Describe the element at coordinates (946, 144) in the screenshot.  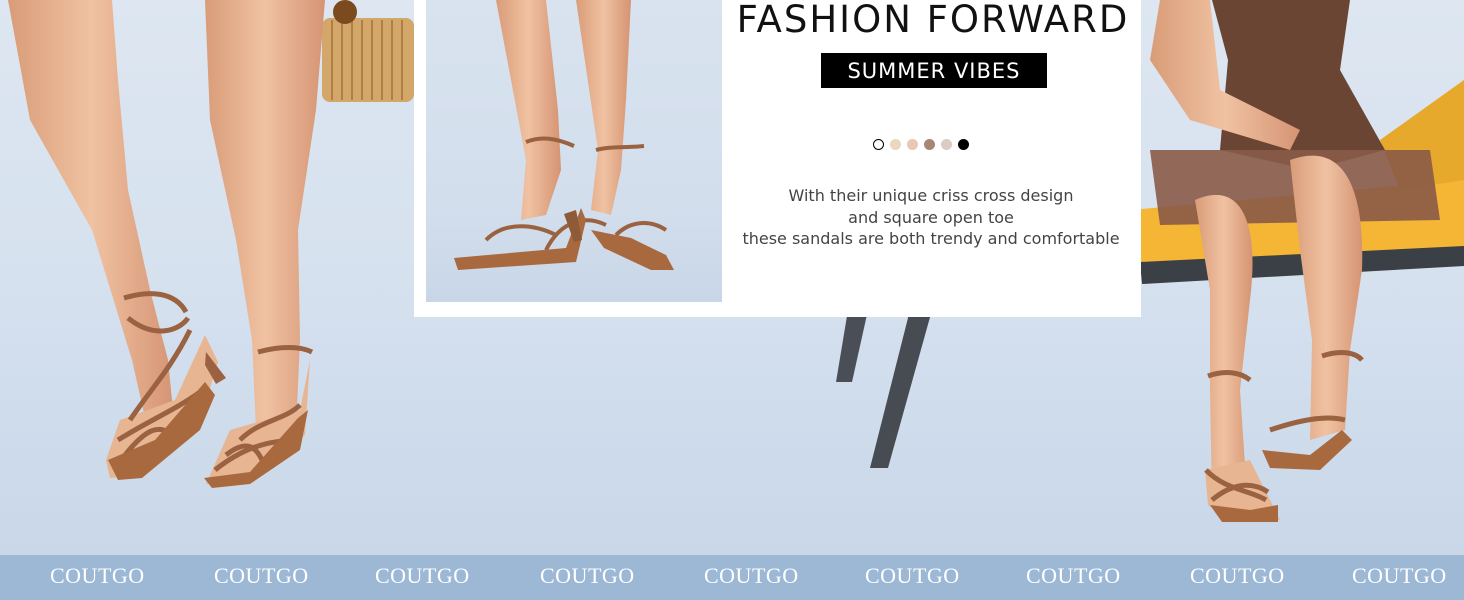
I see `color-swatch-taupe` at that location.